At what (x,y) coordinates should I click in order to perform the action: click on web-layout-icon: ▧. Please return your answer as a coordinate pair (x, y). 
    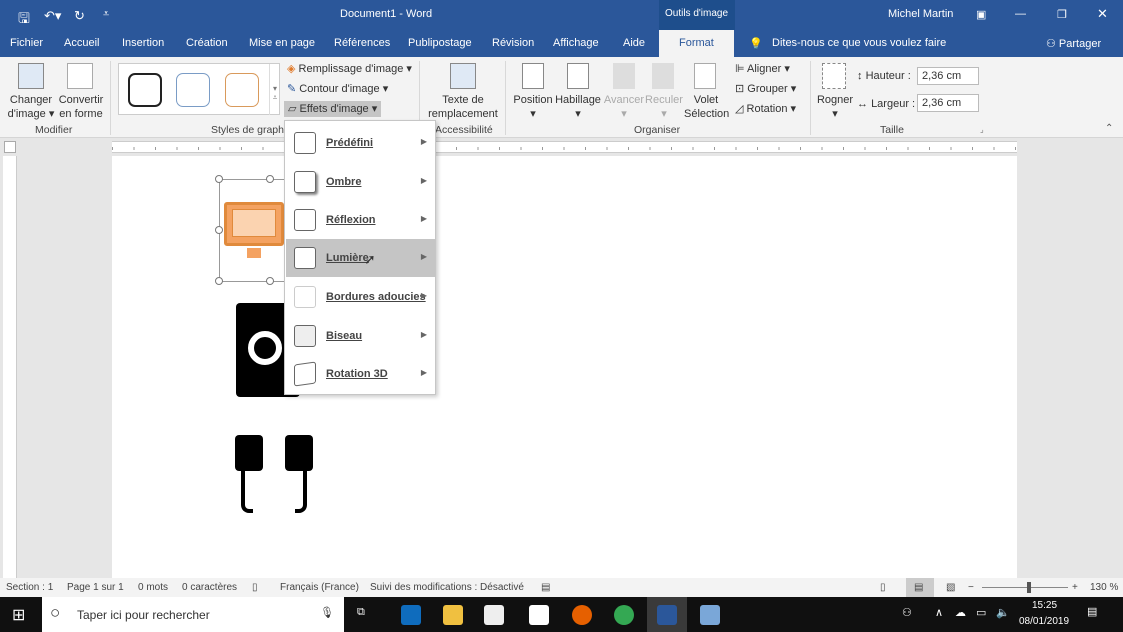
    Looking at the image, I should click on (950, 587).